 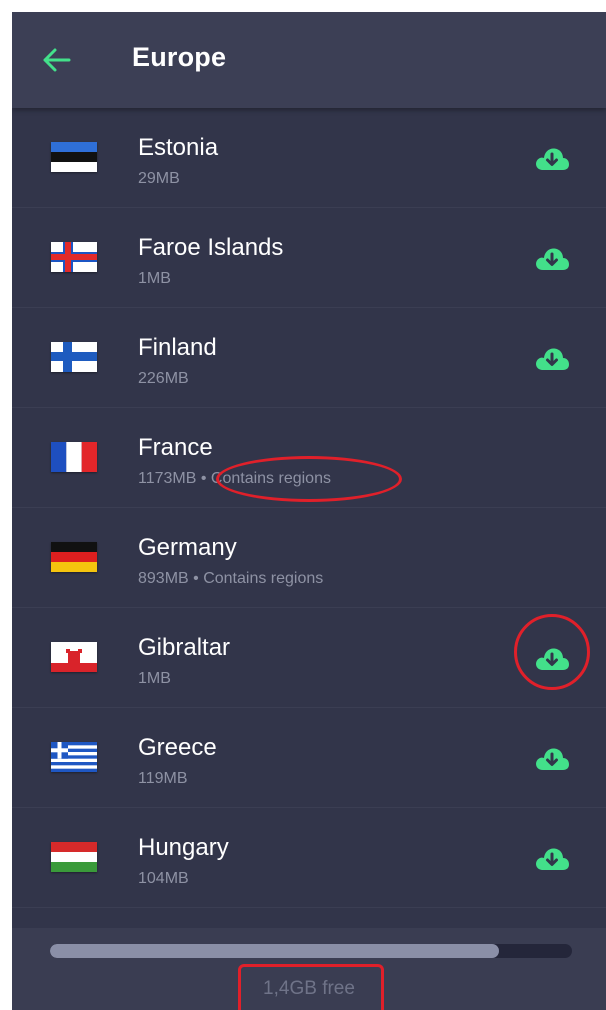 I want to click on country-name: Gibraltar, so click(x=184, y=647).